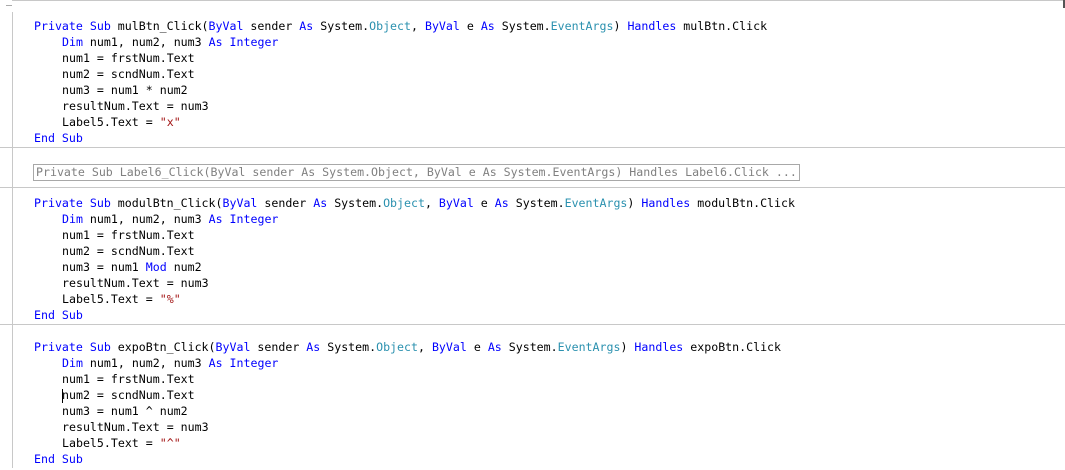  I want to click on text-caret, so click(62, 396).